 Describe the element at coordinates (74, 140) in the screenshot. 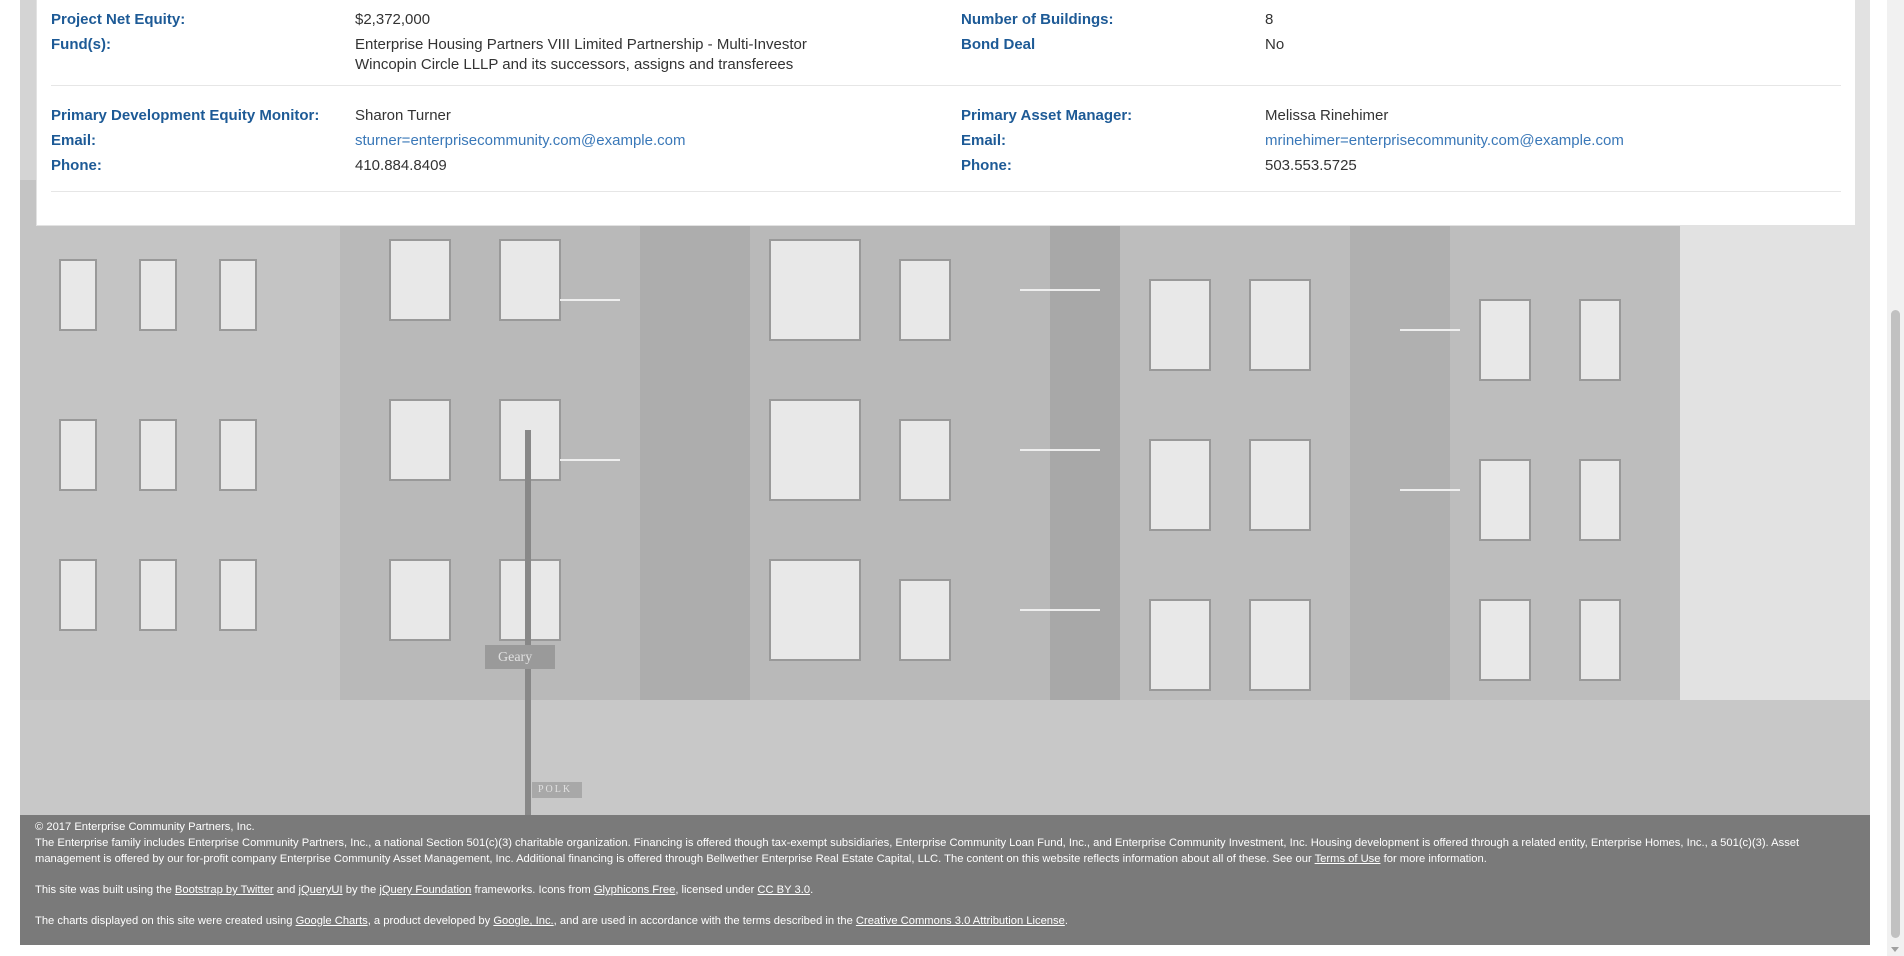

I see `monitor-email-label: Email:` at that location.